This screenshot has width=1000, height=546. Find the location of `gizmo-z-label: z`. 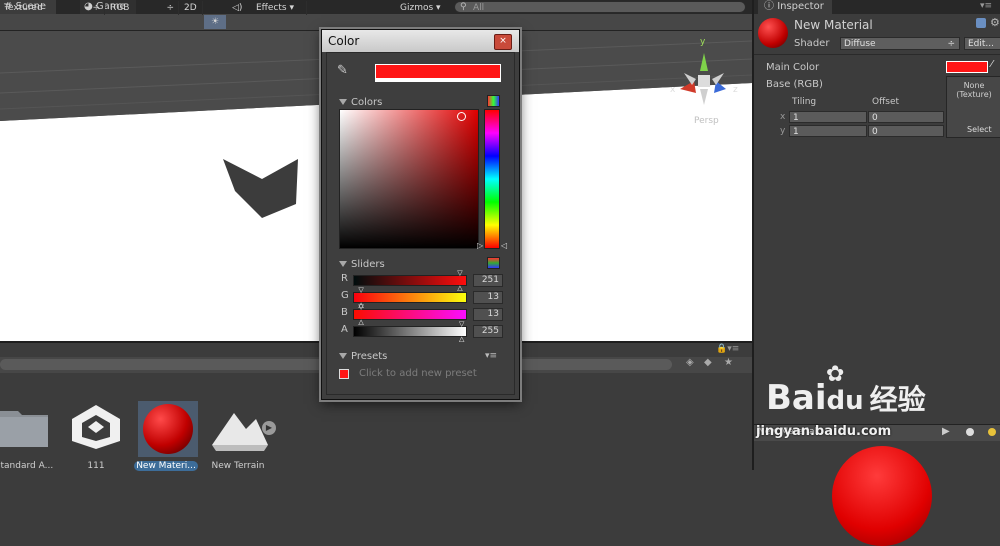

gizmo-z-label: z is located at coordinates (735, 90).